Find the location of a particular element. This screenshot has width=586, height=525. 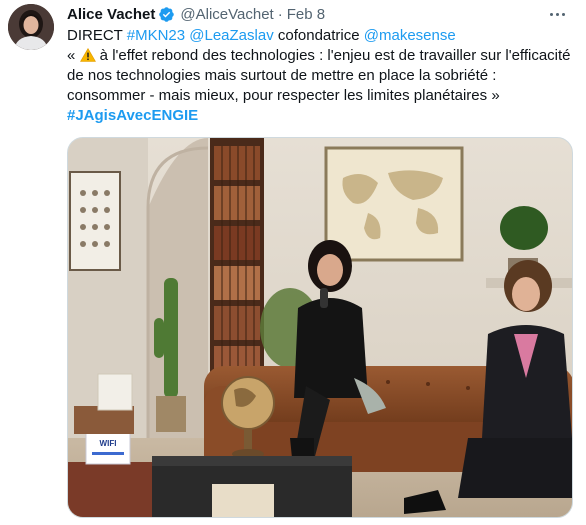

text-direct: DIRECT is located at coordinates (97, 35).